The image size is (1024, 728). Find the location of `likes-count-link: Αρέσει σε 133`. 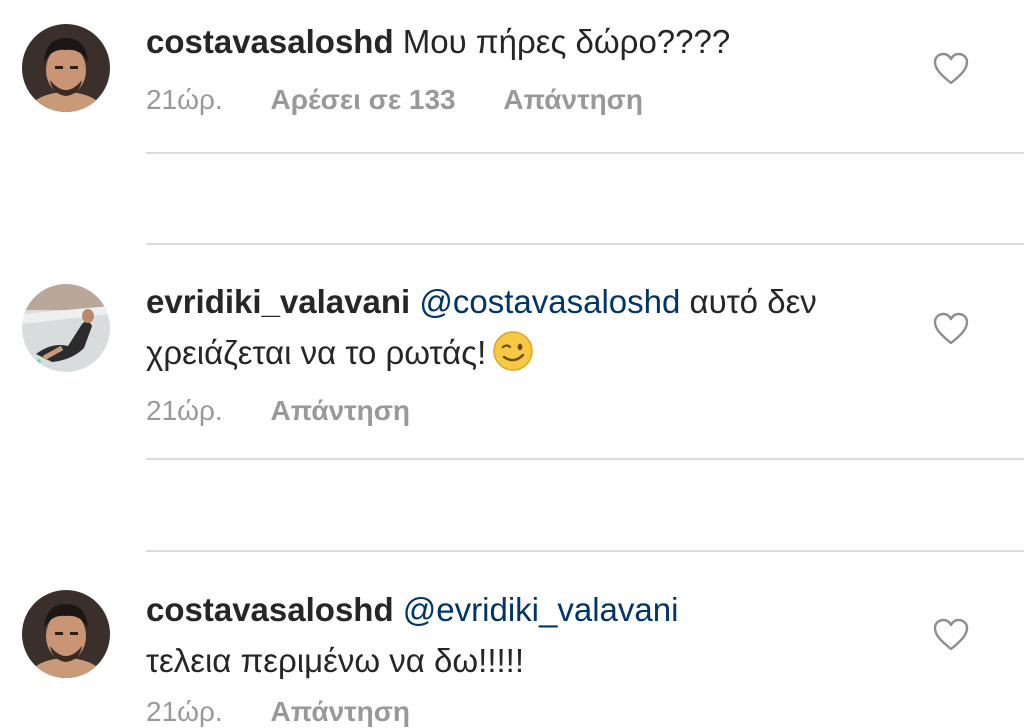

likes-count-link: Αρέσει σε 133 is located at coordinates (363, 99).